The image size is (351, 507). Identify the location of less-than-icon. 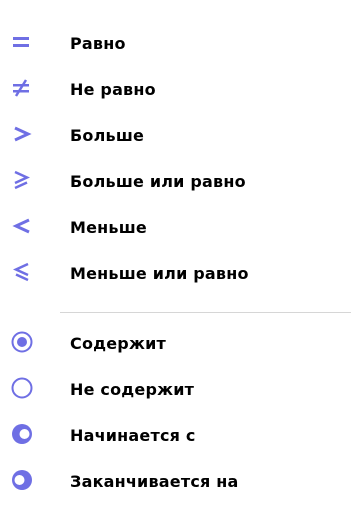
(21, 226).